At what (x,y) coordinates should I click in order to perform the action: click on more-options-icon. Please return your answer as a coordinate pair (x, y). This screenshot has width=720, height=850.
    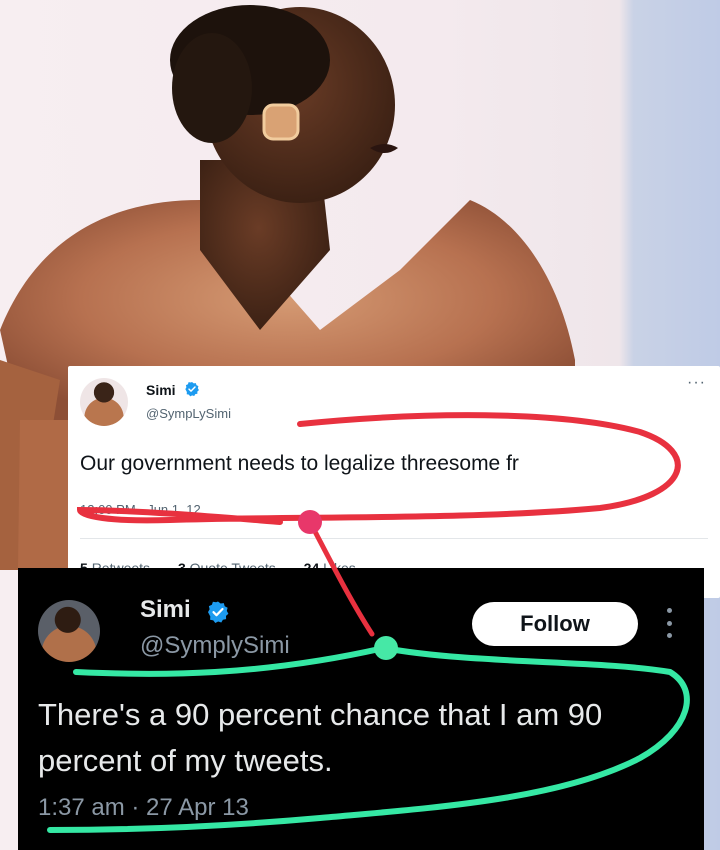
    Looking at the image, I should click on (669, 623).